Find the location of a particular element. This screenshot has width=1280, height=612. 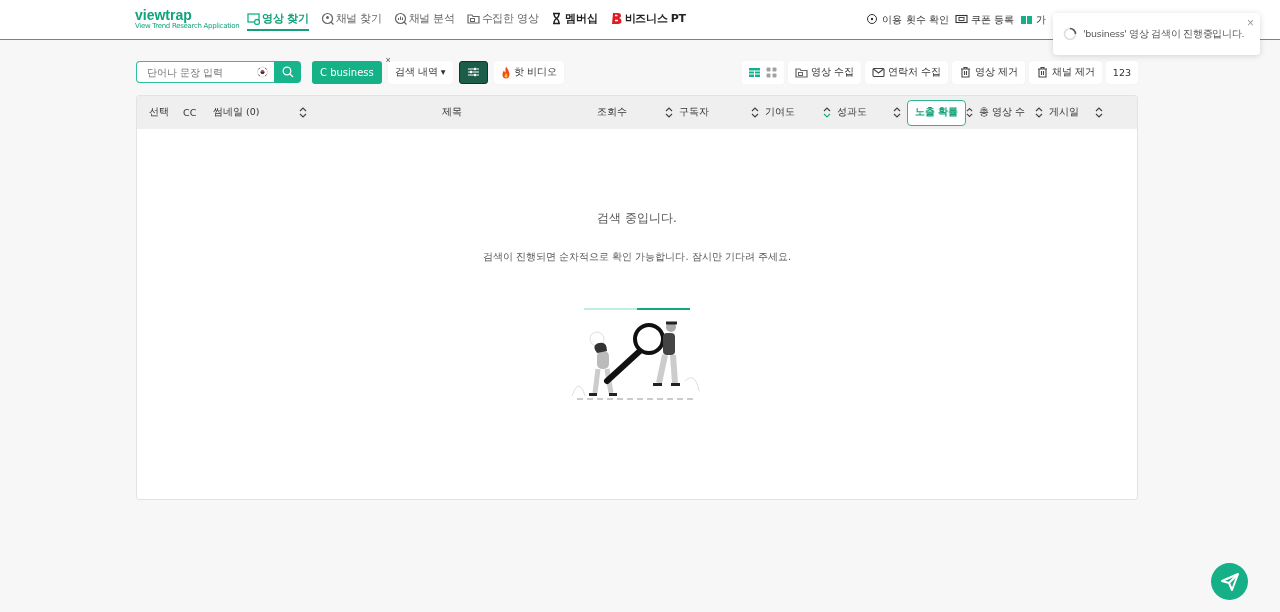

empty-title: 검색 중입니다. is located at coordinates (637, 218).